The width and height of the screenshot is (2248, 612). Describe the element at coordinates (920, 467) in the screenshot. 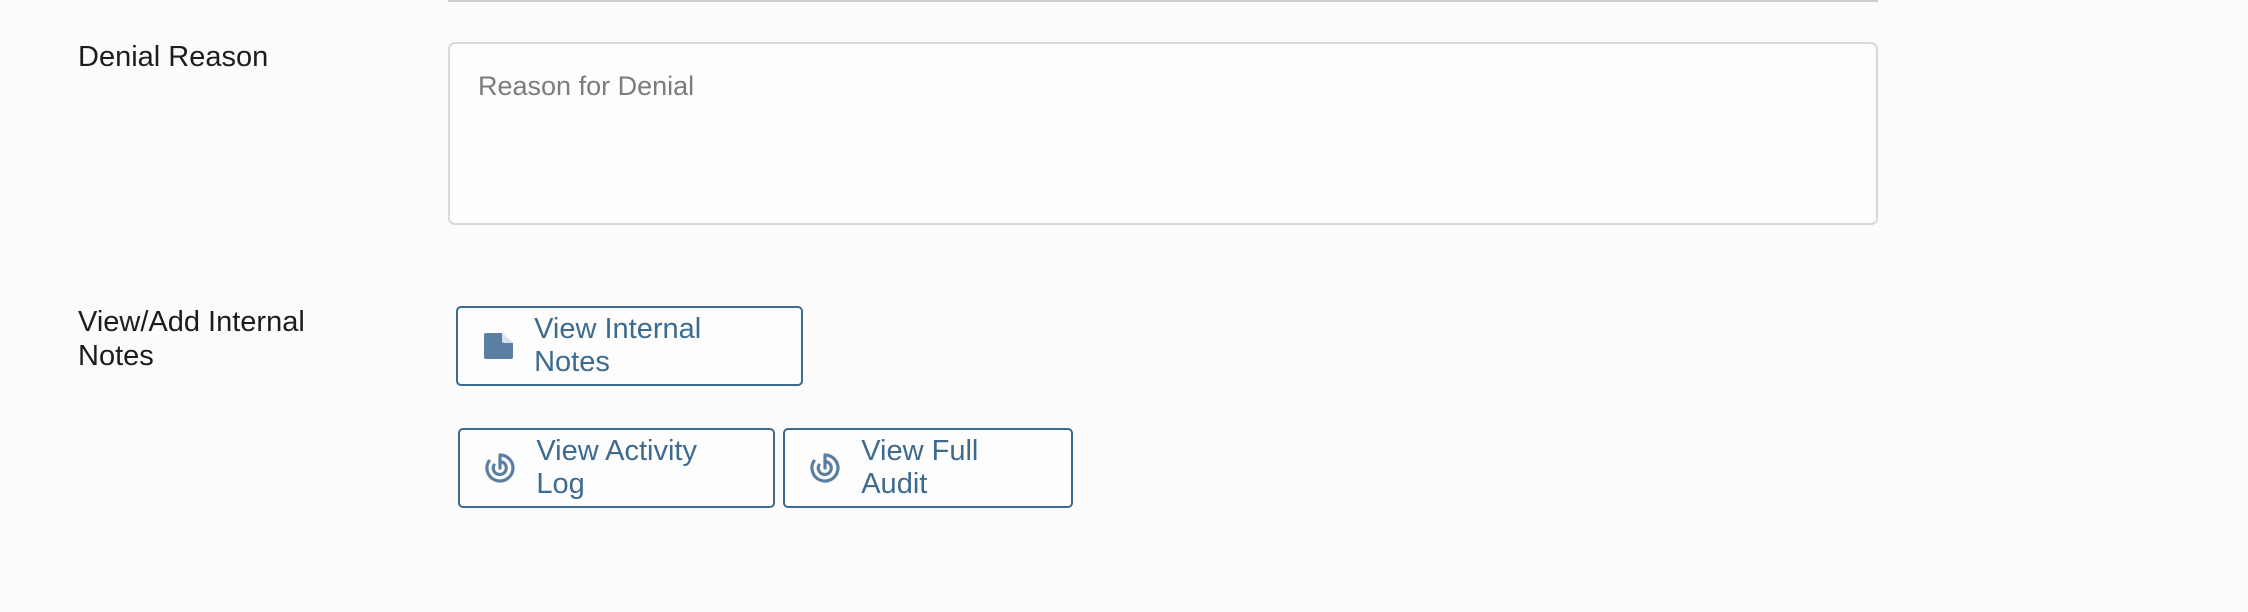

I see `view-full-audit-label: View Full Audit` at that location.